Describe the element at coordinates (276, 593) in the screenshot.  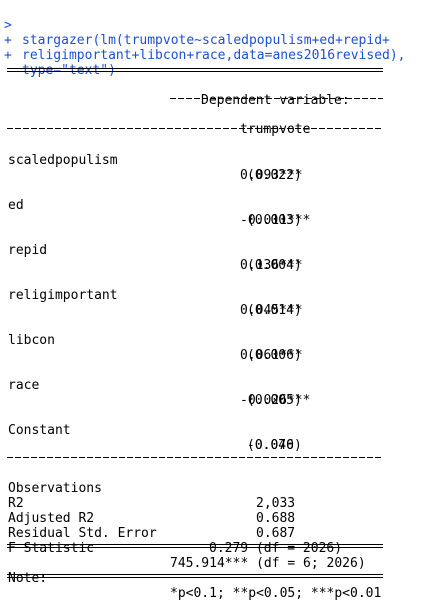
I see `note-text: *p<0.1; **p<0.05; ***p<0.01` at that location.